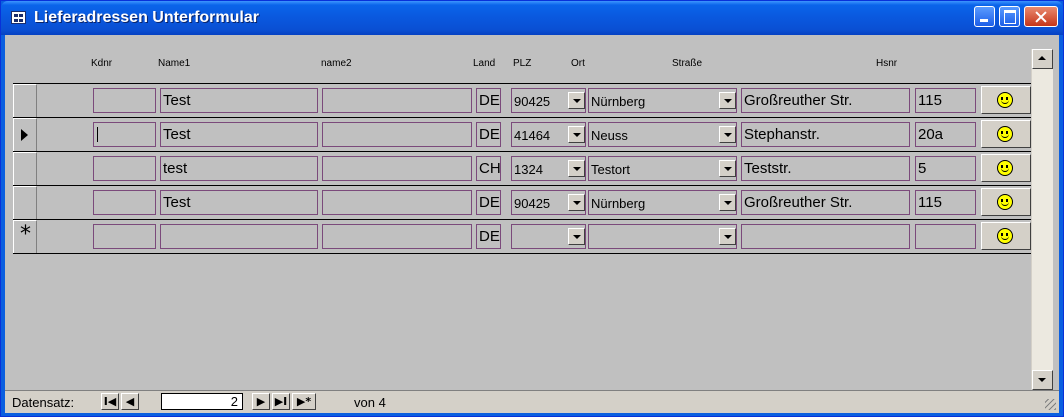 This screenshot has height=417, width=1064. What do you see at coordinates (146, 17) in the screenshot?
I see `window-title: Lieferadressen Unterformular` at bounding box center [146, 17].